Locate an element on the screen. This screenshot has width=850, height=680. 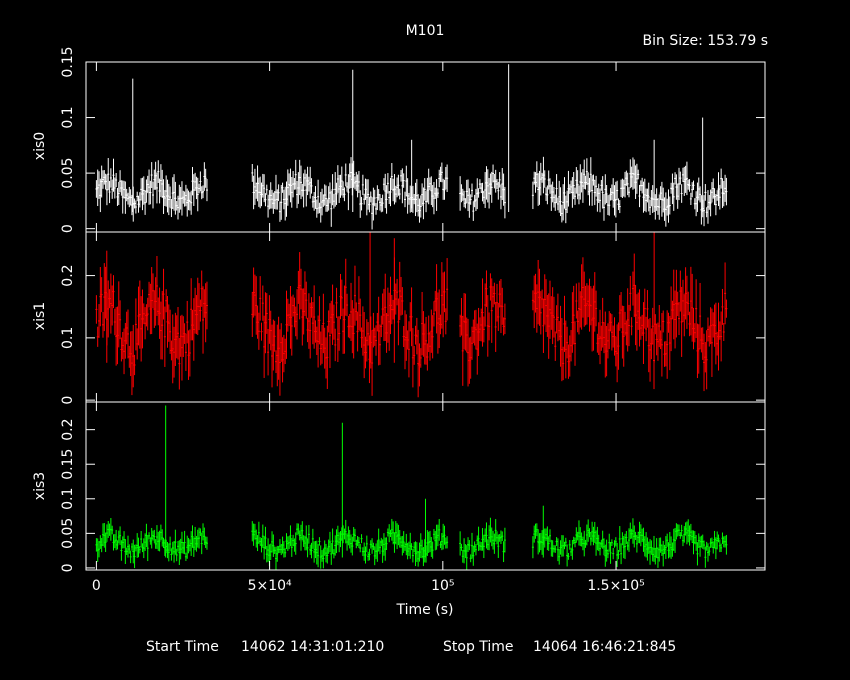
xis0-ytick-label: 0.15 is located at coordinates (68, 61).